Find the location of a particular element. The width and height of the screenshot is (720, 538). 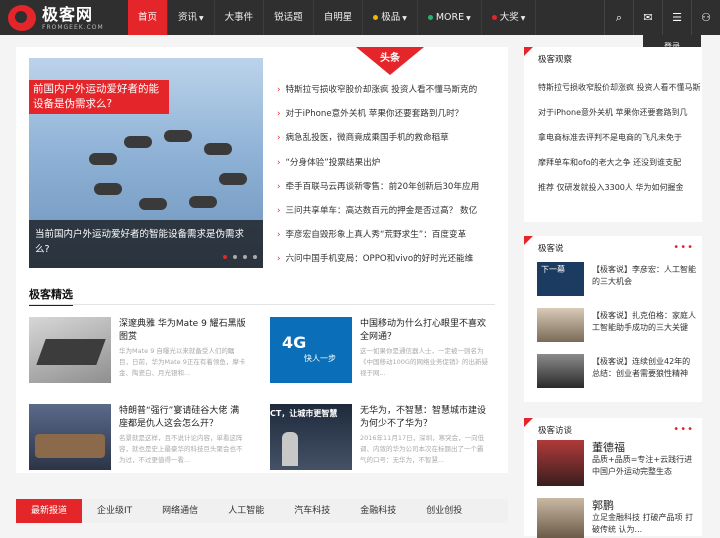

tab-startup: 创业创投 is located at coordinates (444, 511).